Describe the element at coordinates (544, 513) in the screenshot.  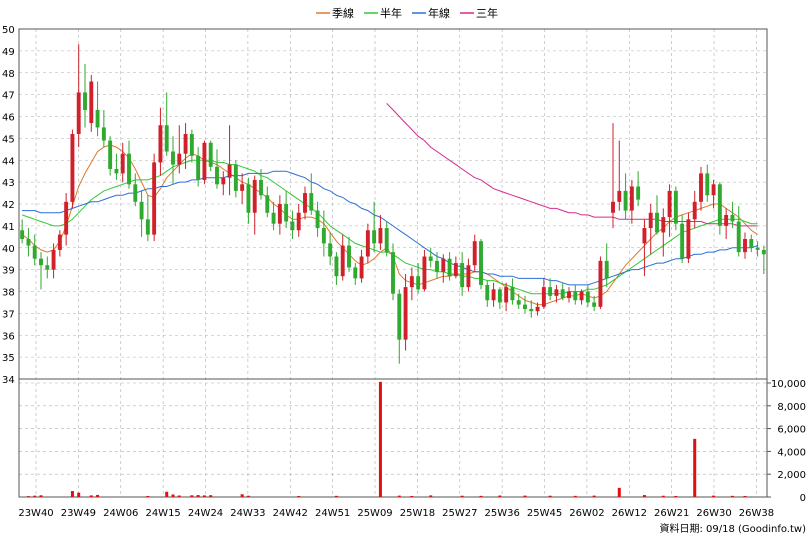
I see `date-tick-label: 25W45` at that location.